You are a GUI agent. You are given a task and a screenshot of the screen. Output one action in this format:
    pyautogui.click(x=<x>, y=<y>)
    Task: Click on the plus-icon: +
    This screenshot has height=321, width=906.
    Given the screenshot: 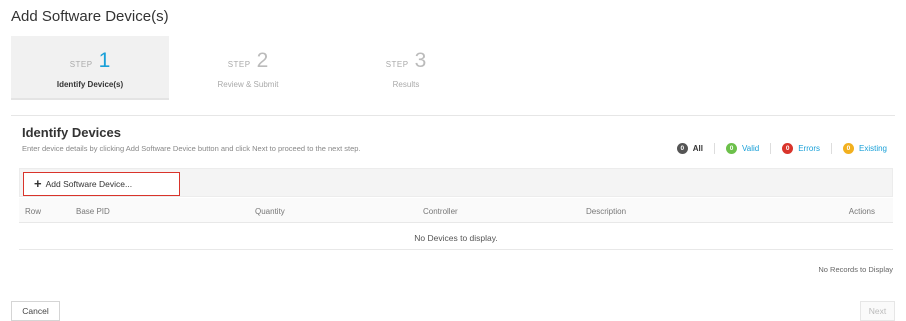 What is the action you would take?
    pyautogui.click(x=38, y=183)
    